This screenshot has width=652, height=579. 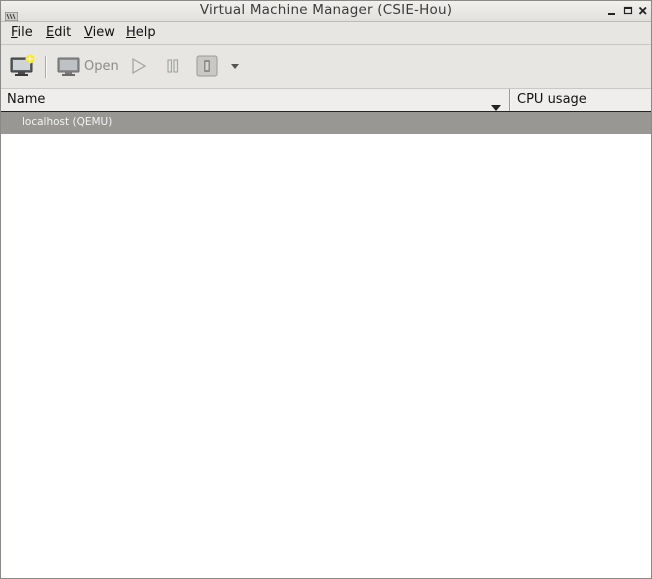 What do you see at coordinates (99, 32) in the screenshot?
I see `menu-view: View` at bounding box center [99, 32].